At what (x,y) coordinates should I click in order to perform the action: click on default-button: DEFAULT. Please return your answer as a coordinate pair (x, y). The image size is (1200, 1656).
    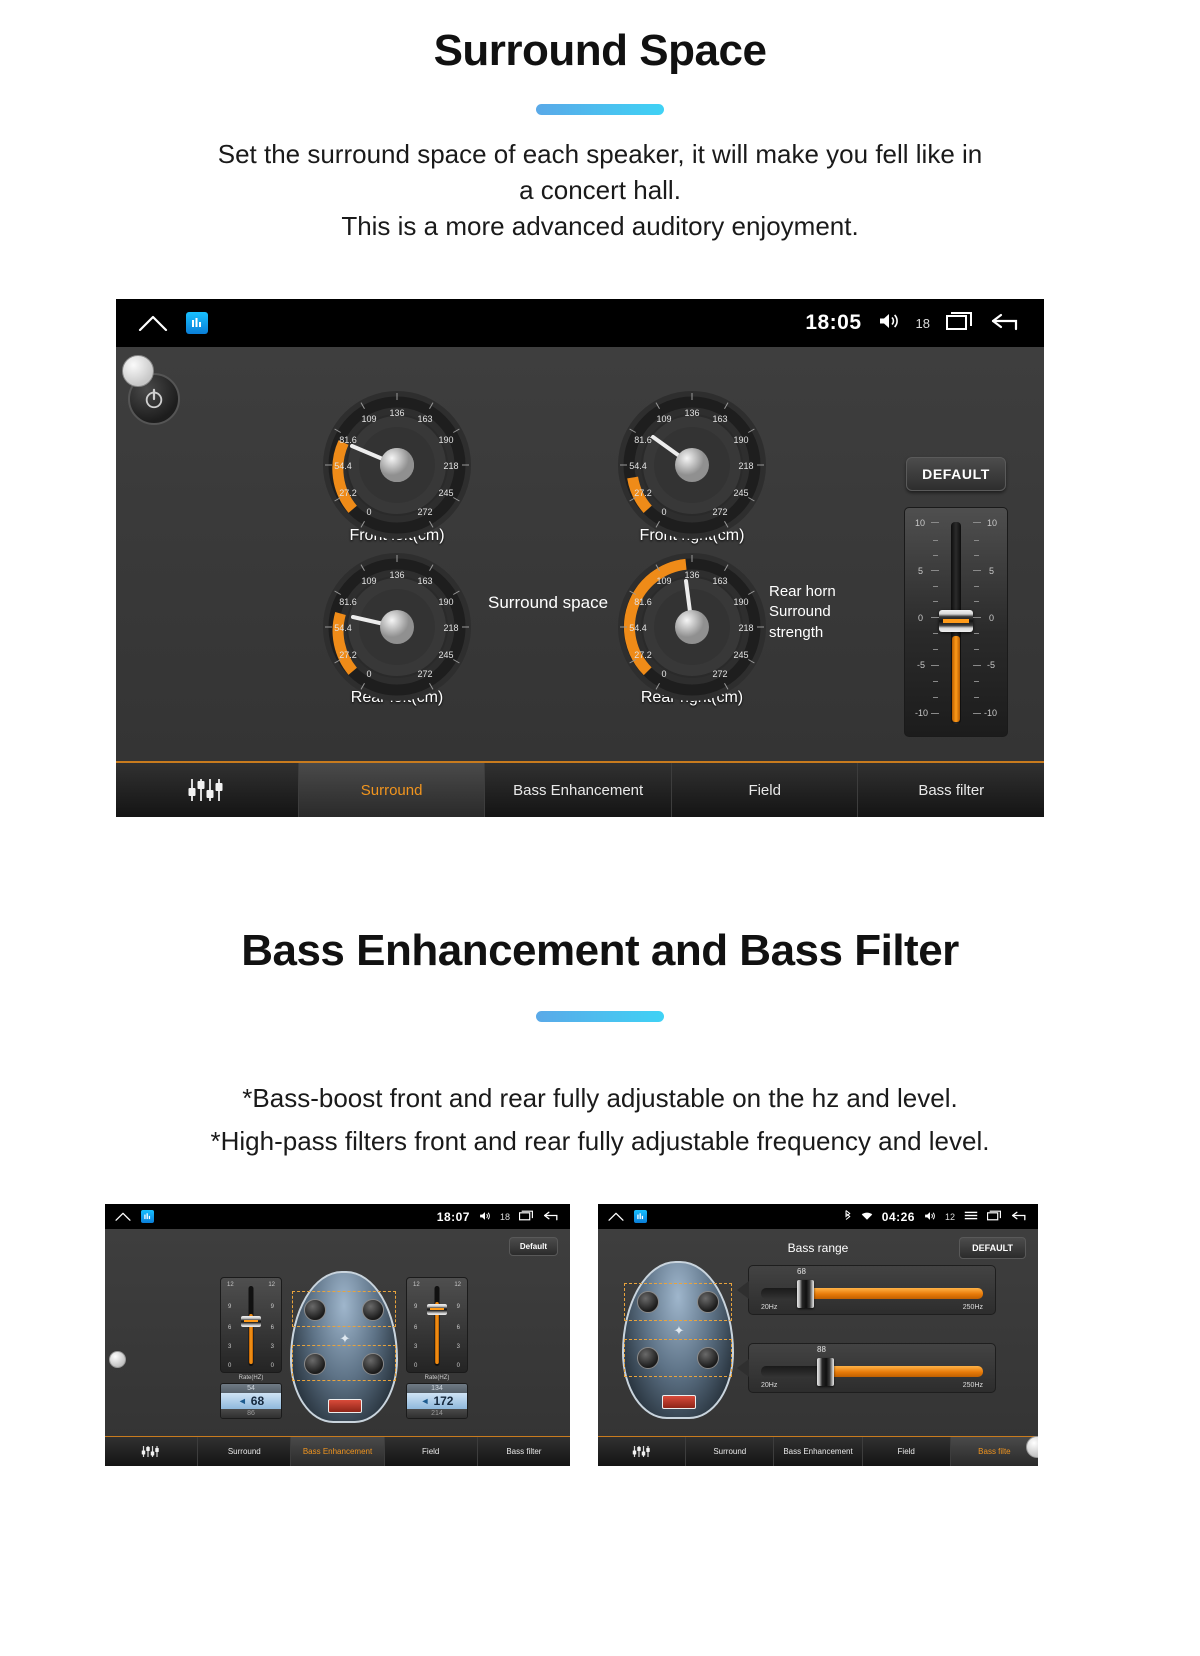
    Looking at the image, I should click on (956, 474).